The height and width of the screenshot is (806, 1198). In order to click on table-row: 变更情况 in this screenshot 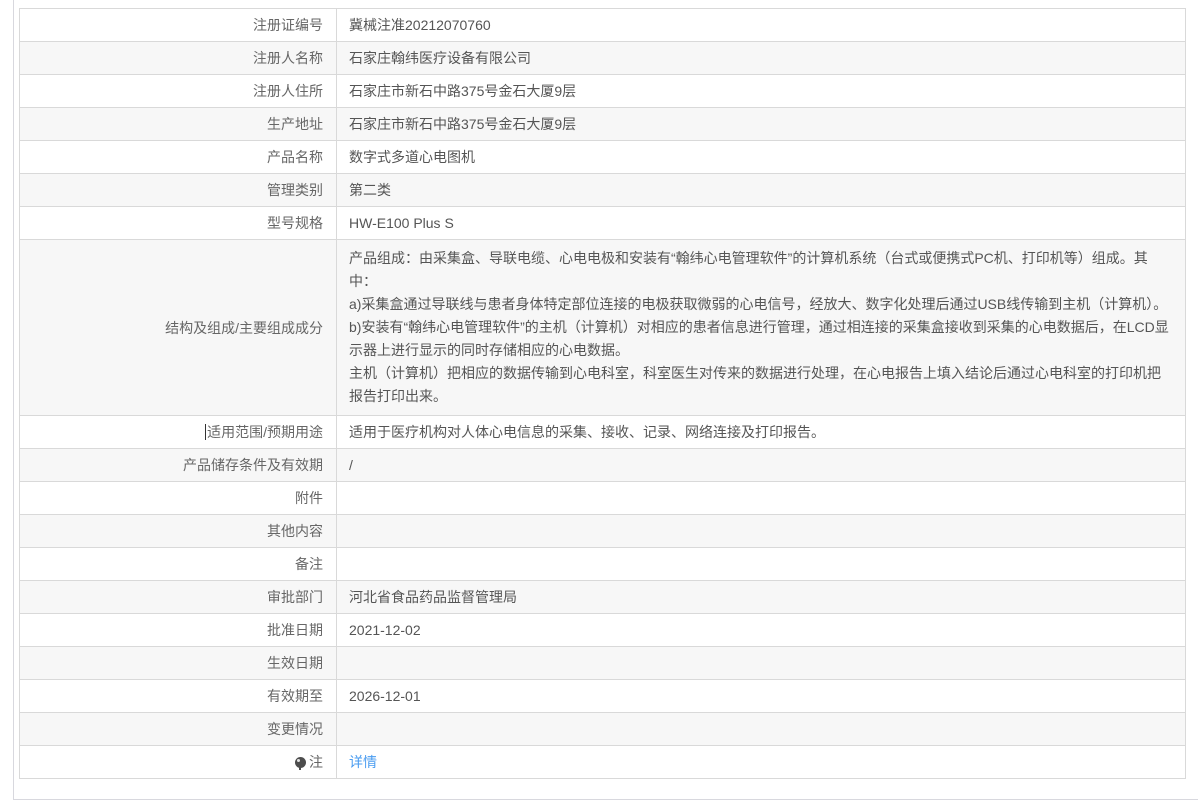, I will do `click(602, 729)`.